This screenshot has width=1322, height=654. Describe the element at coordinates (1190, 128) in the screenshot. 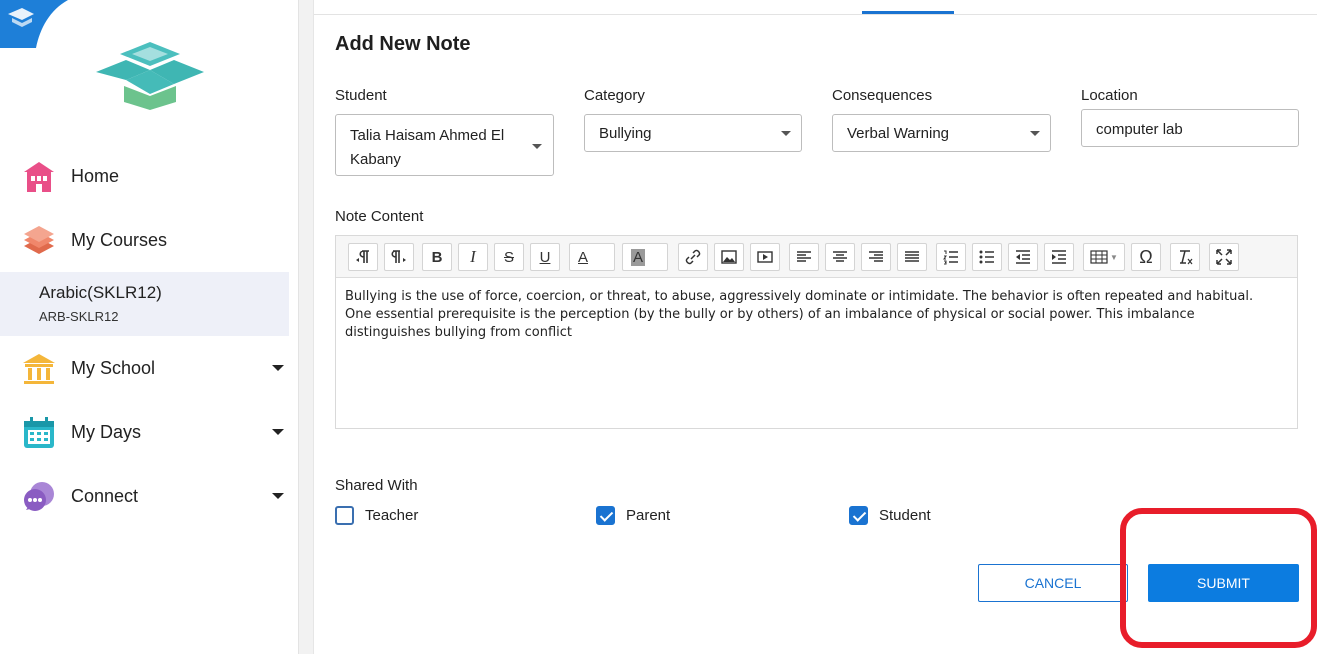

I see `location-input: computer lab` at that location.